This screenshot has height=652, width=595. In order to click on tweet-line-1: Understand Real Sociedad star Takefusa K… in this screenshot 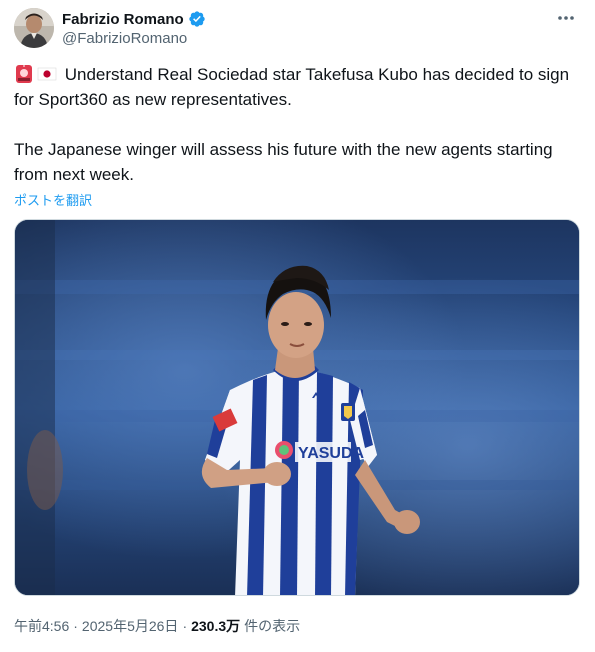, I will do `click(292, 87)`.